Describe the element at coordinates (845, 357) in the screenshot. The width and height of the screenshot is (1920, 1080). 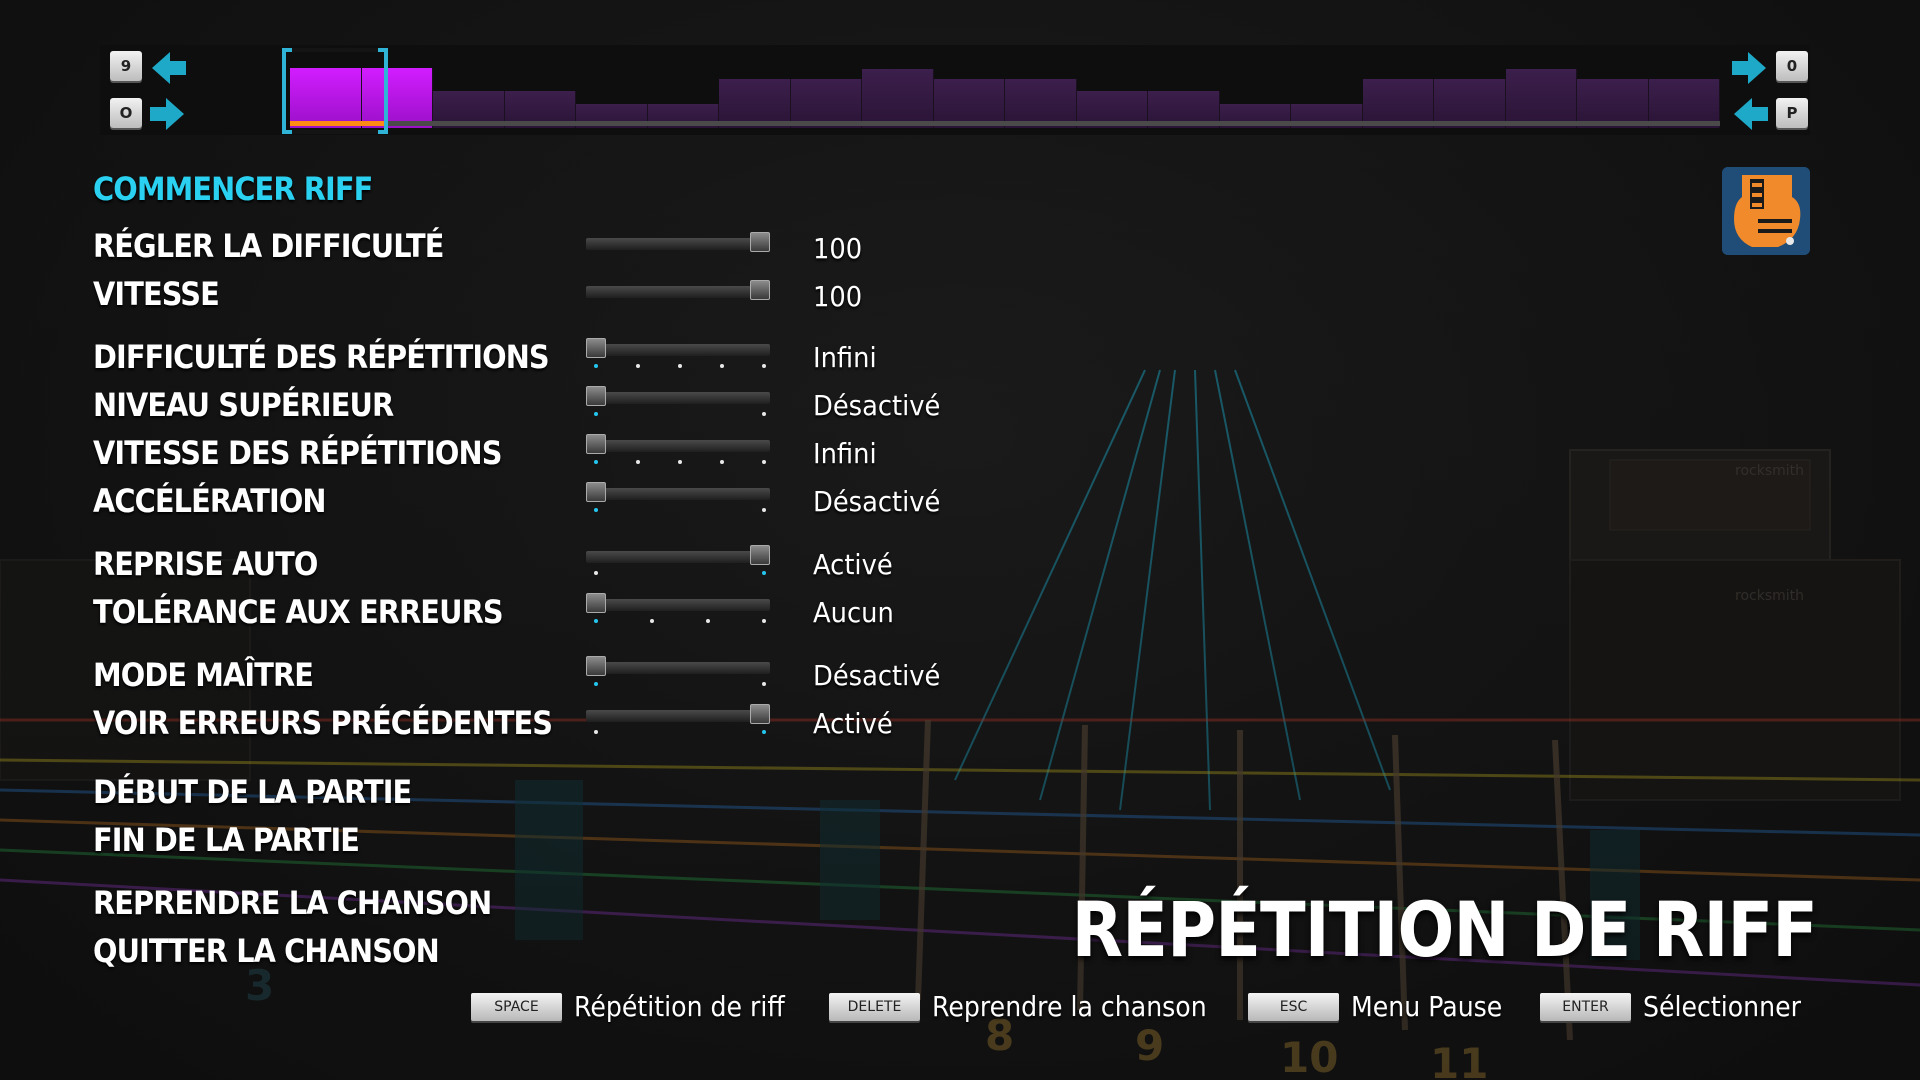
I see `repetition-difficulty-value: Infini` at that location.